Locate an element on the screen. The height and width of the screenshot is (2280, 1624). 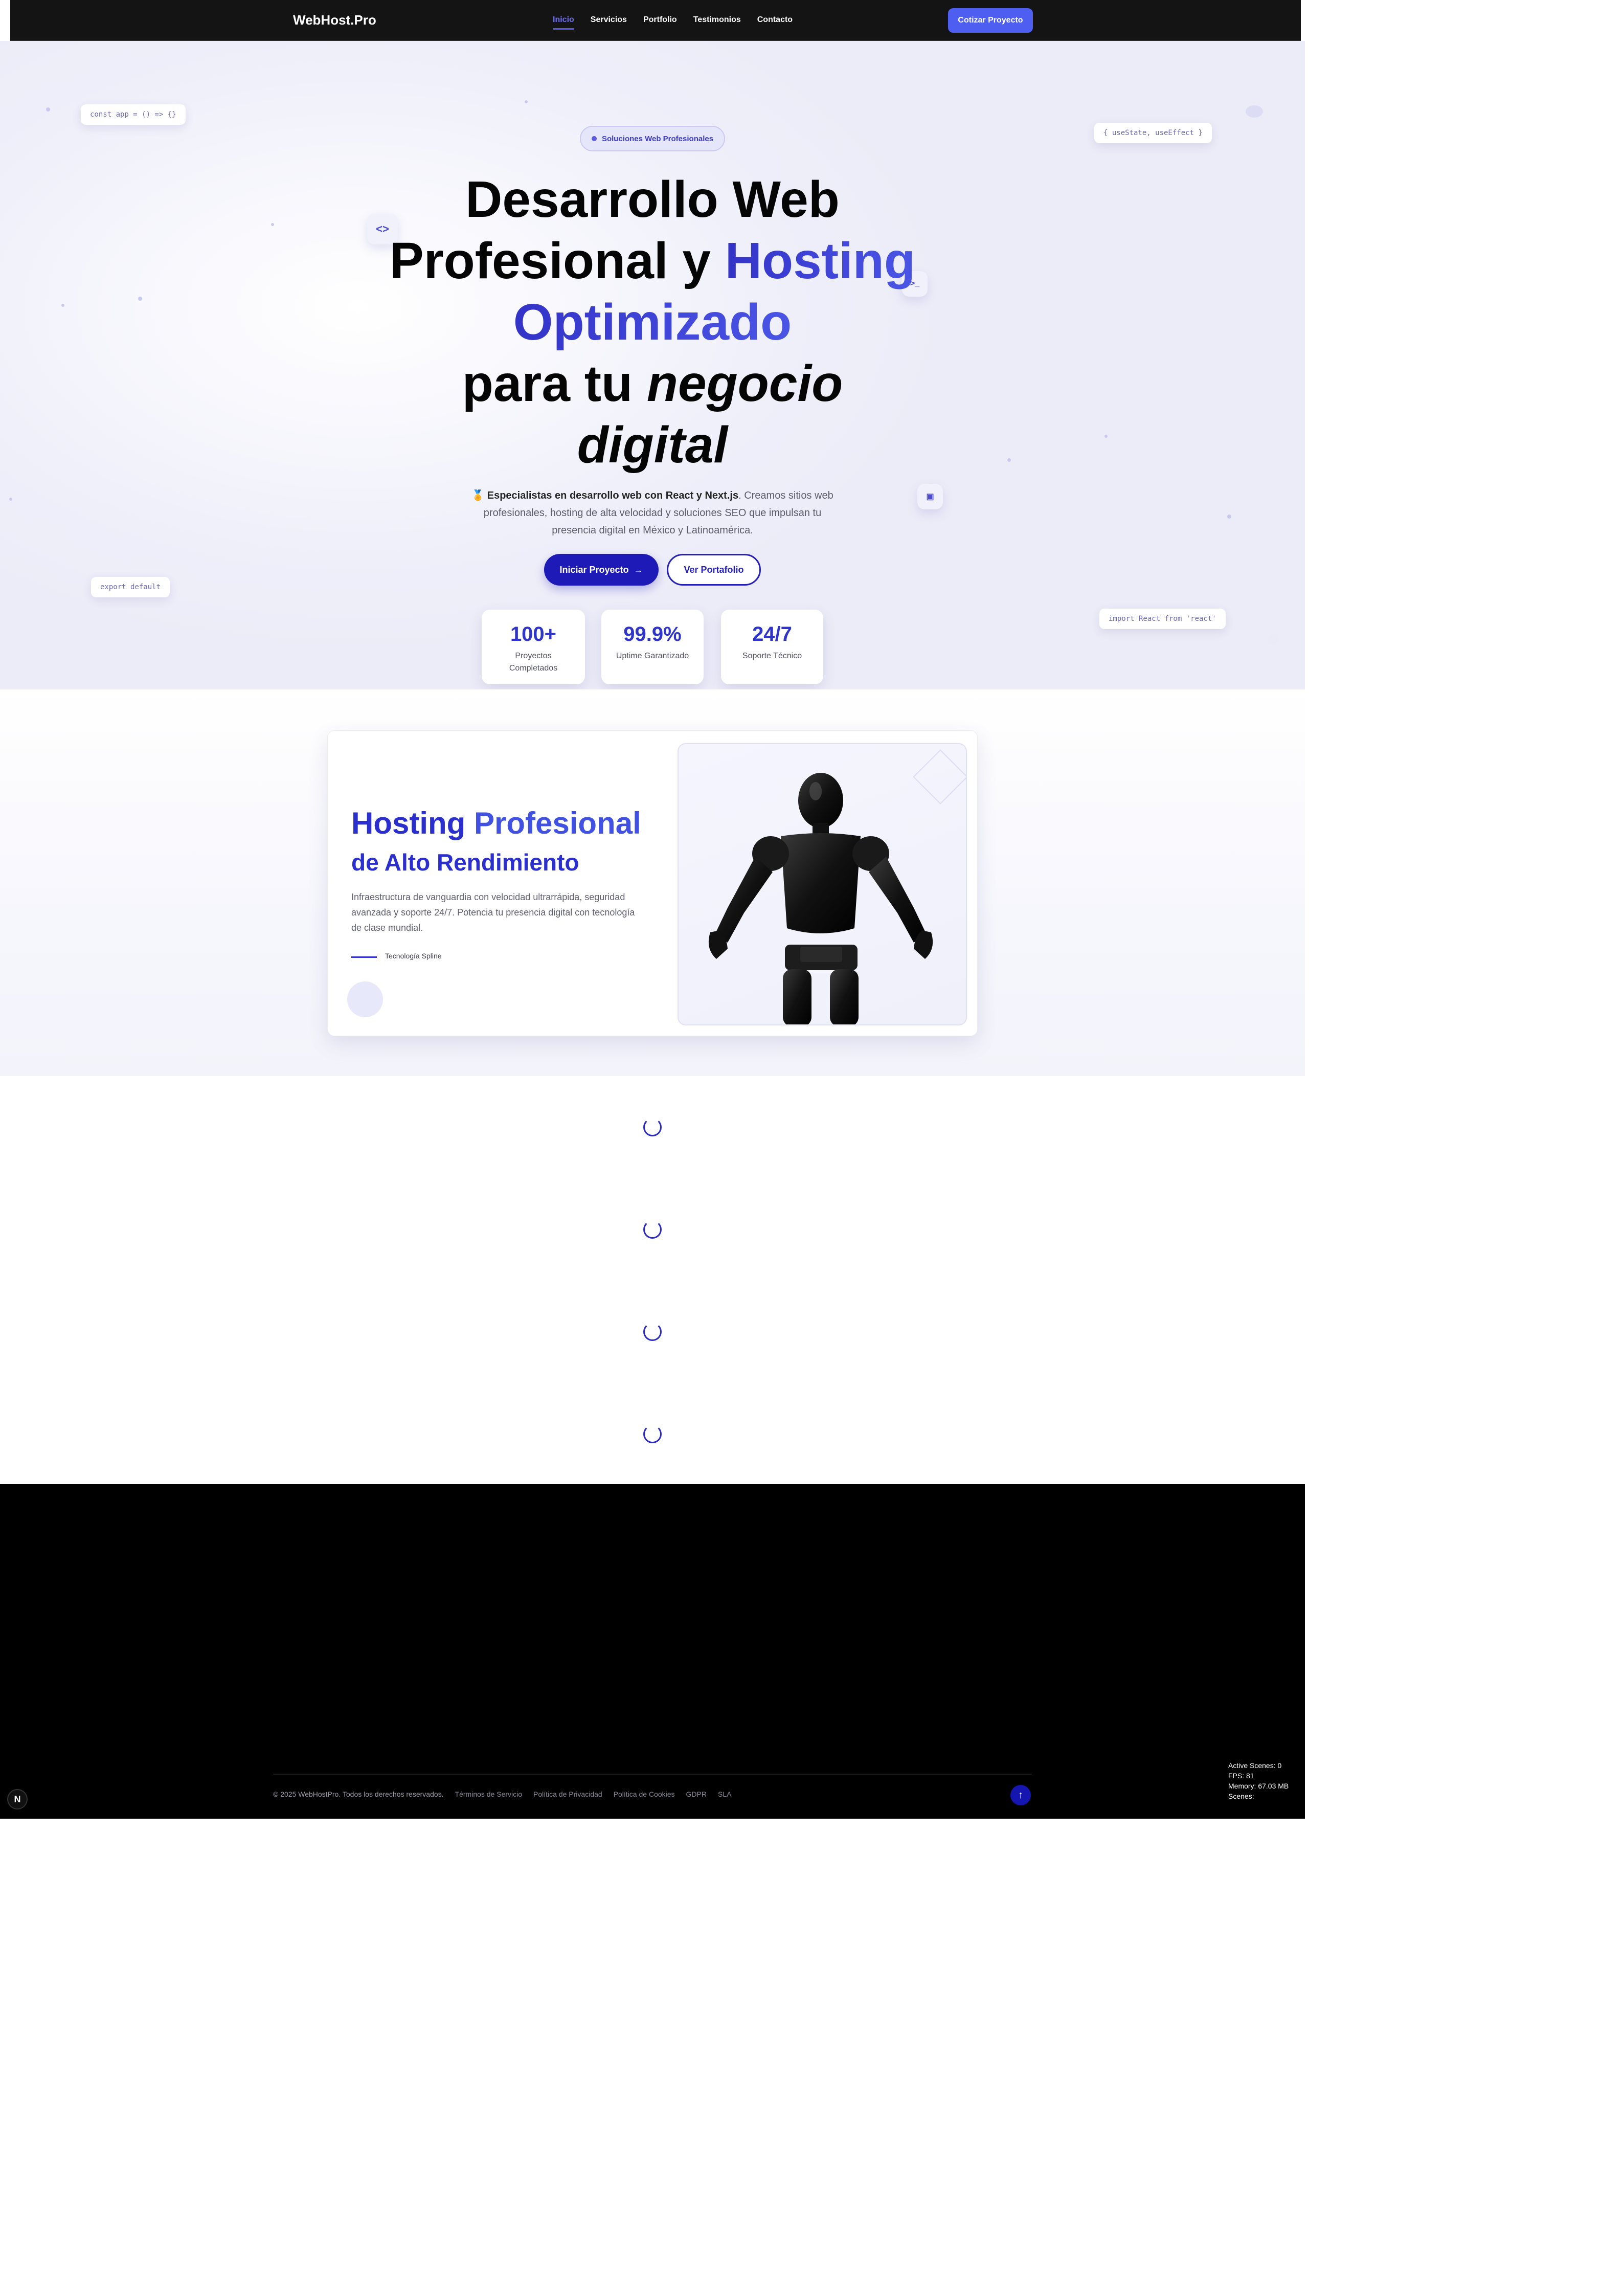
code-chip-arrow-fn: const app = () => {} is located at coordinates (133, 114).